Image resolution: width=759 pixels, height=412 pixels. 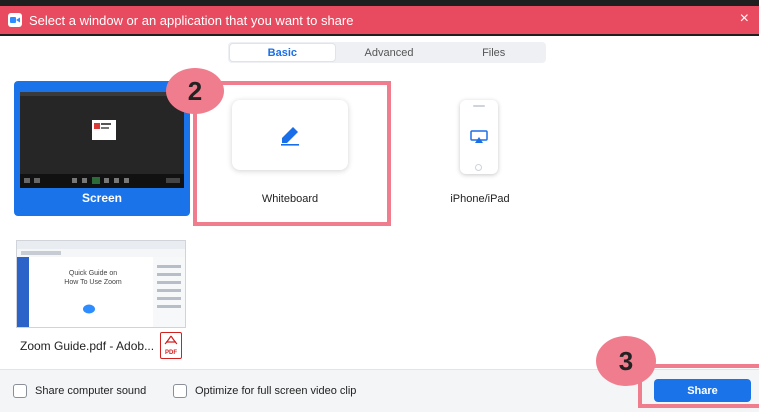 I want to click on optimize-video-checkbox, so click(x=180, y=391).